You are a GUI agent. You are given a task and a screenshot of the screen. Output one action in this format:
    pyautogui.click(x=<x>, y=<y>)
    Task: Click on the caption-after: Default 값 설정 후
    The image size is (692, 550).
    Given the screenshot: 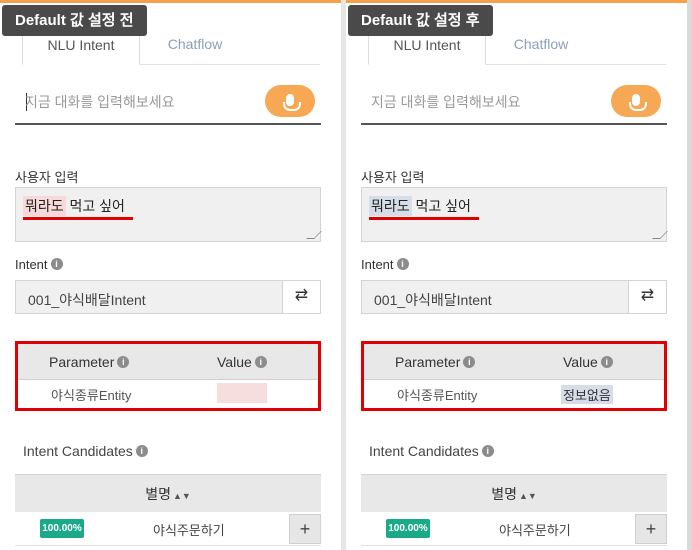 What is the action you would take?
    pyautogui.click(x=420, y=20)
    